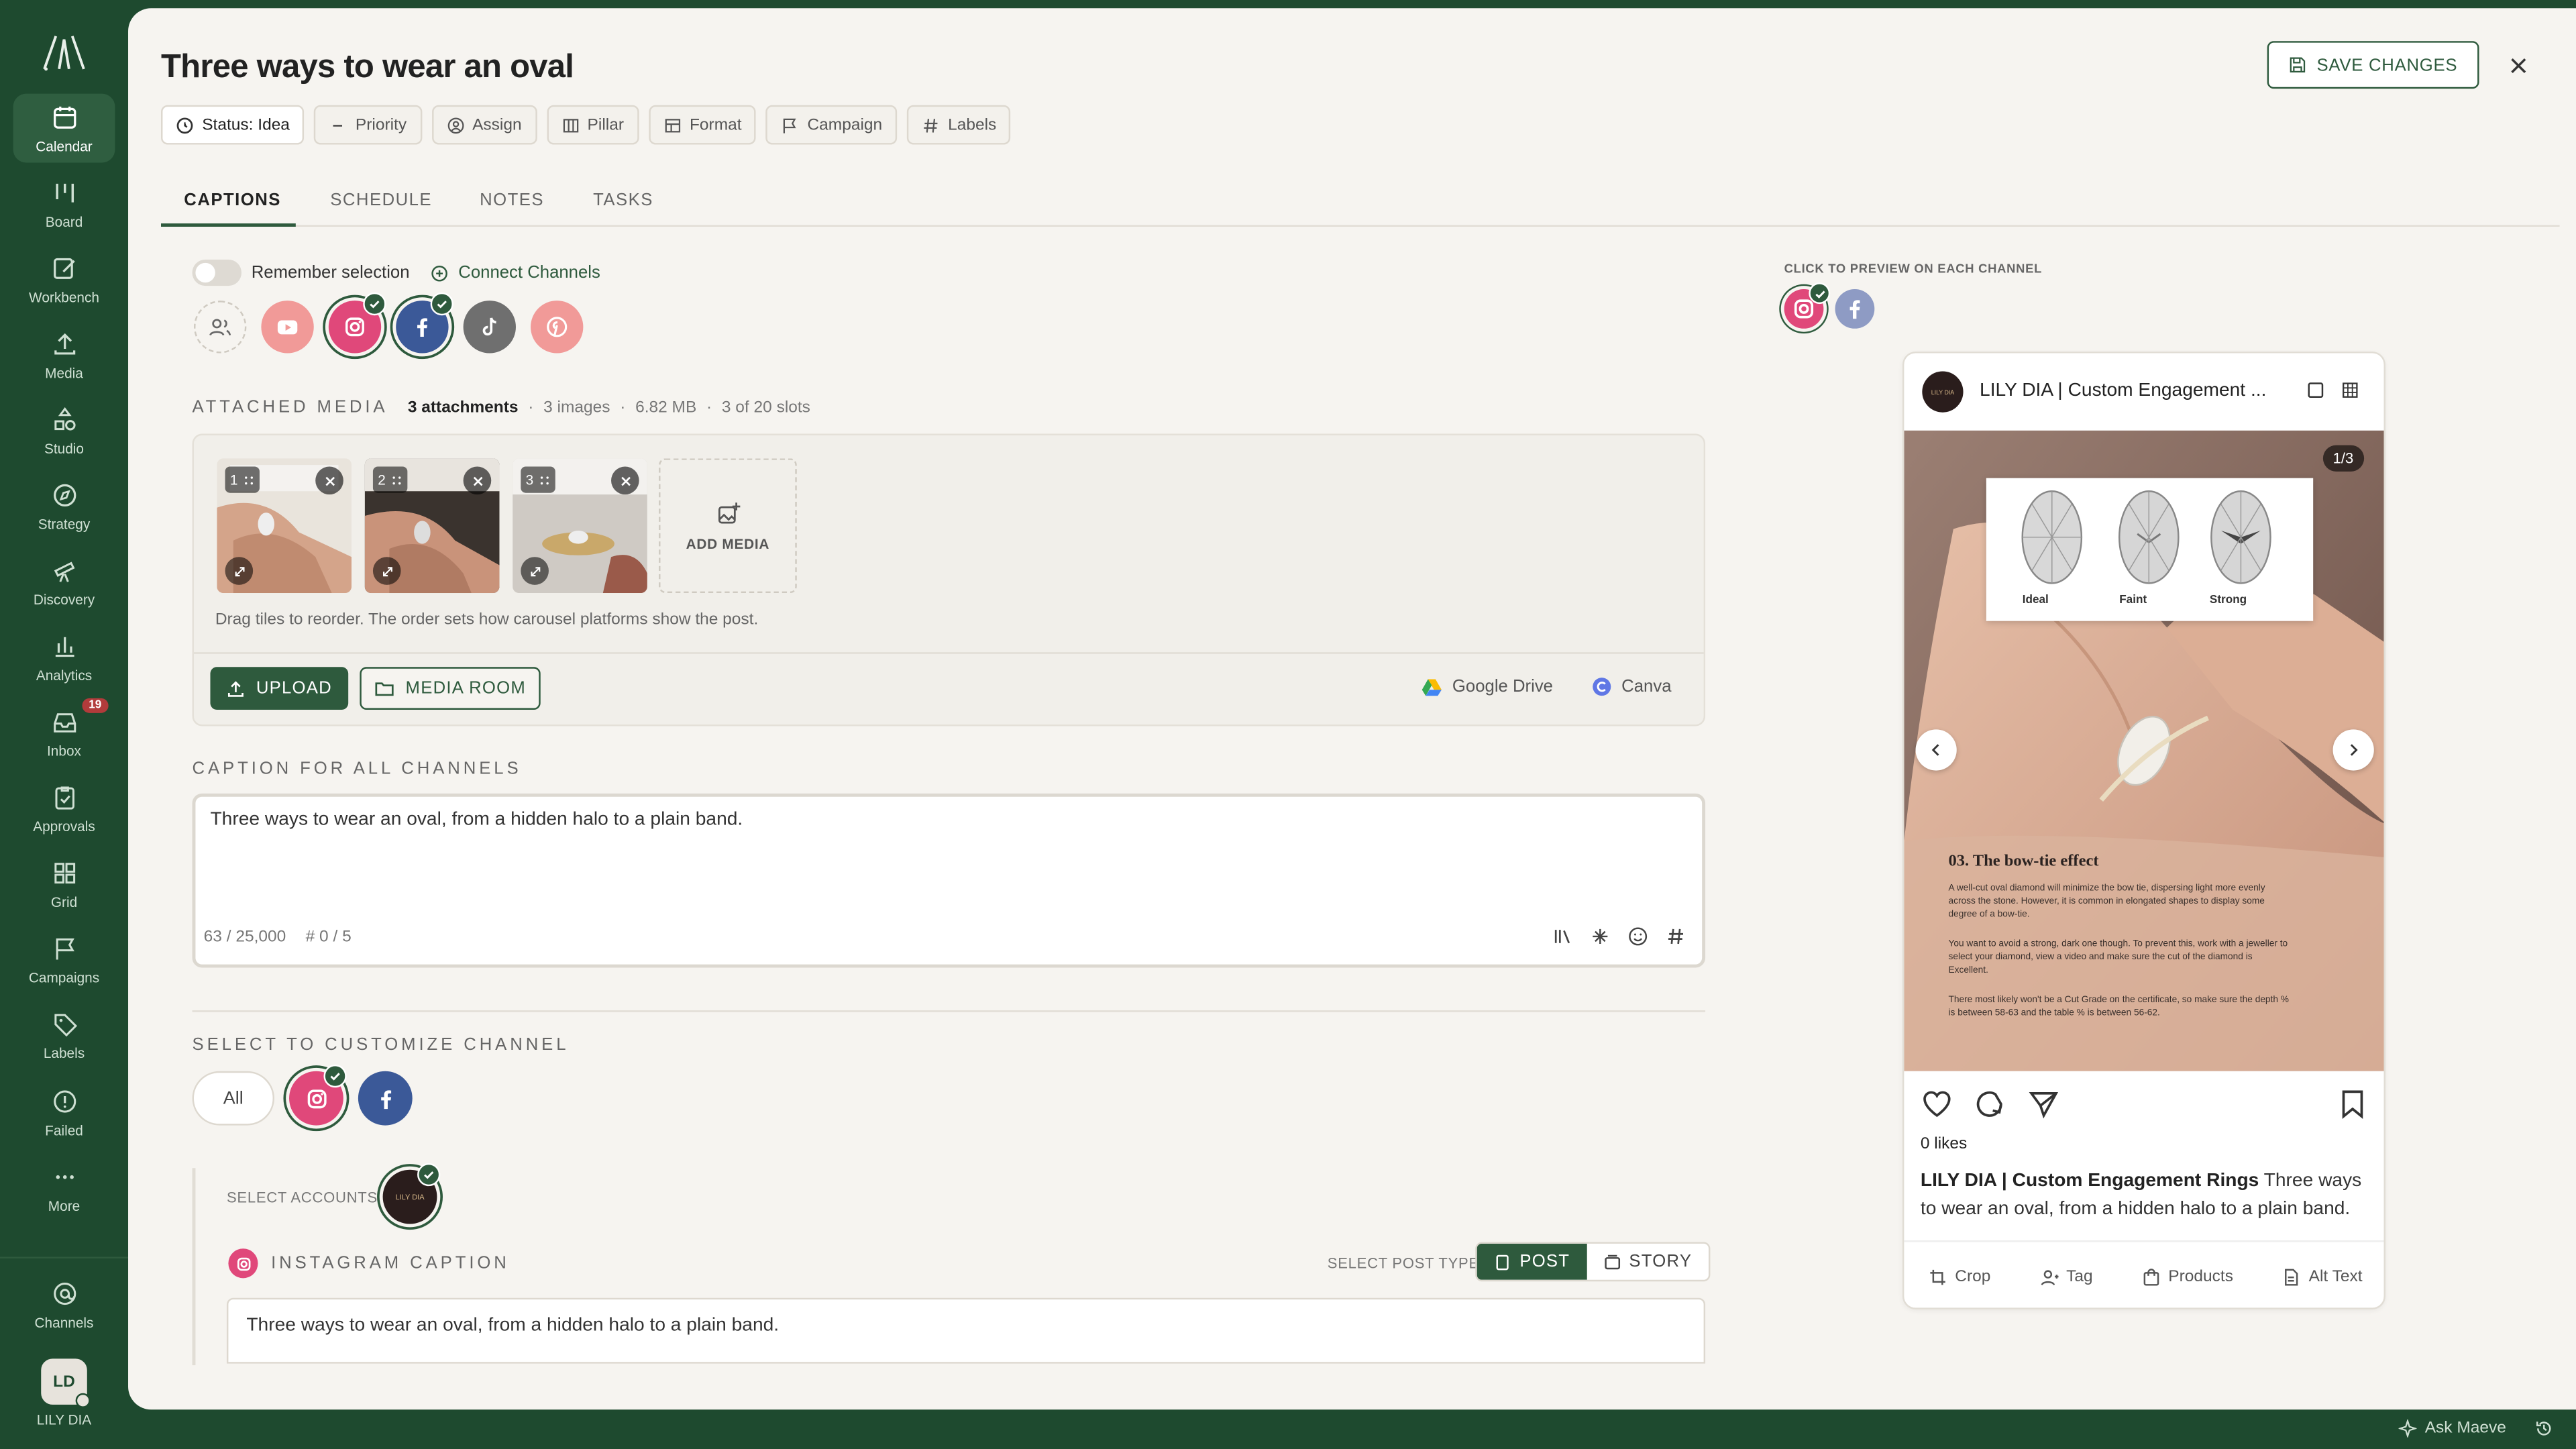 The width and height of the screenshot is (2576, 1449). I want to click on post-type-post: POST, so click(1532, 1261).